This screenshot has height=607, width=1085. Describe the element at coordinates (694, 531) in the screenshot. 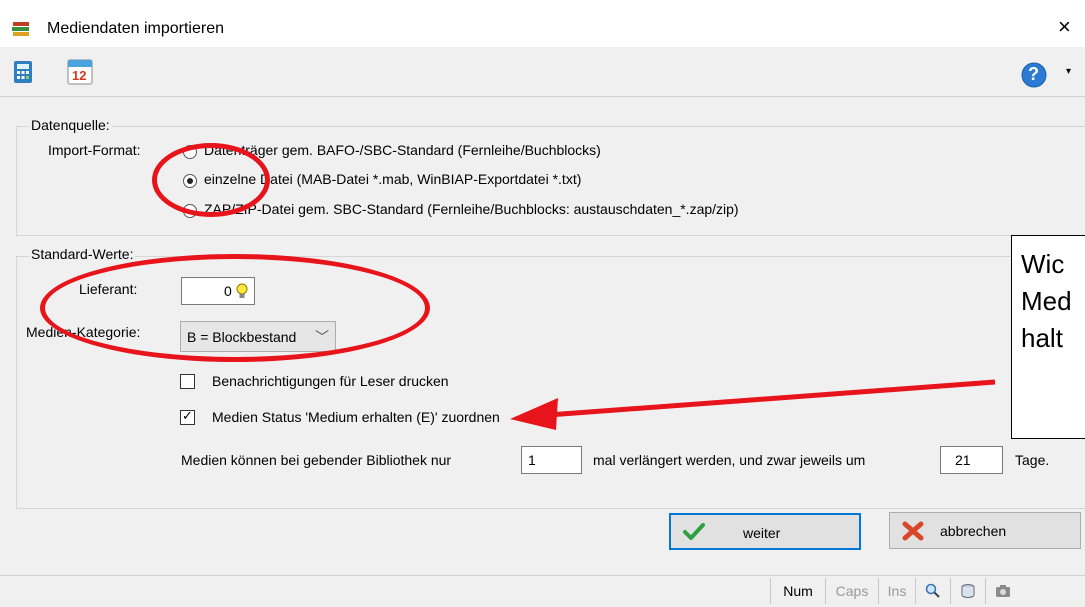

I see `checkmark-icon` at that location.